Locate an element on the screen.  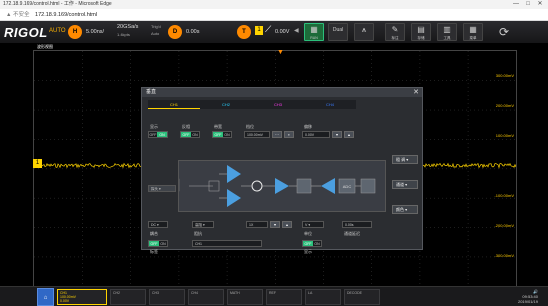
display-toggle: OFF ON is located at coordinates (158, 134).